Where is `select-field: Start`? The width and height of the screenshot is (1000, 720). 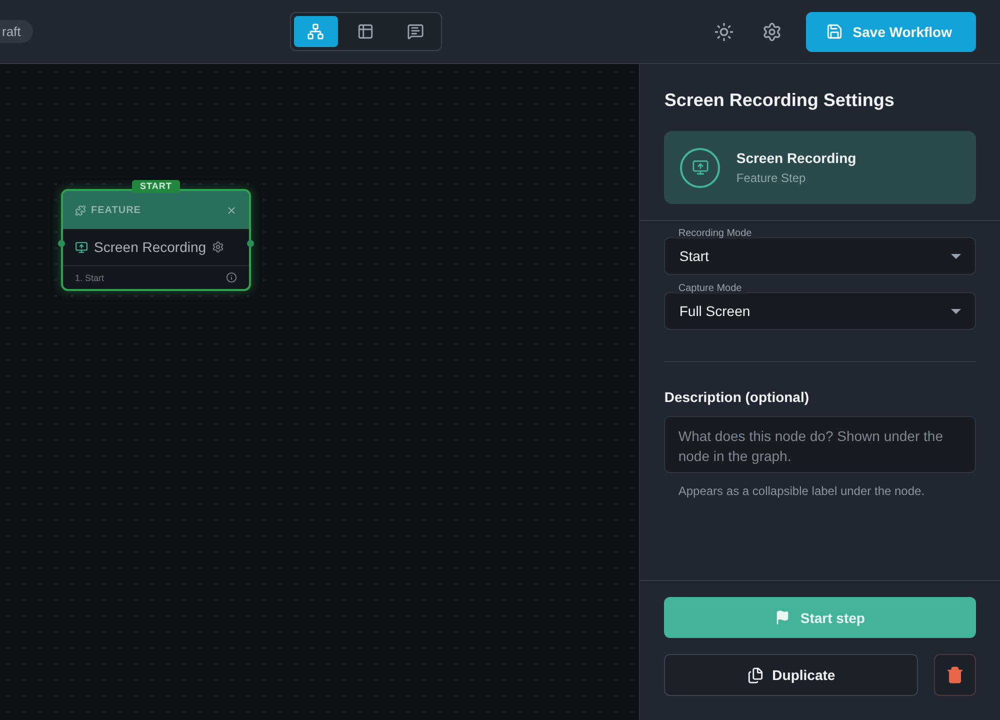
select-field: Start is located at coordinates (820, 256).